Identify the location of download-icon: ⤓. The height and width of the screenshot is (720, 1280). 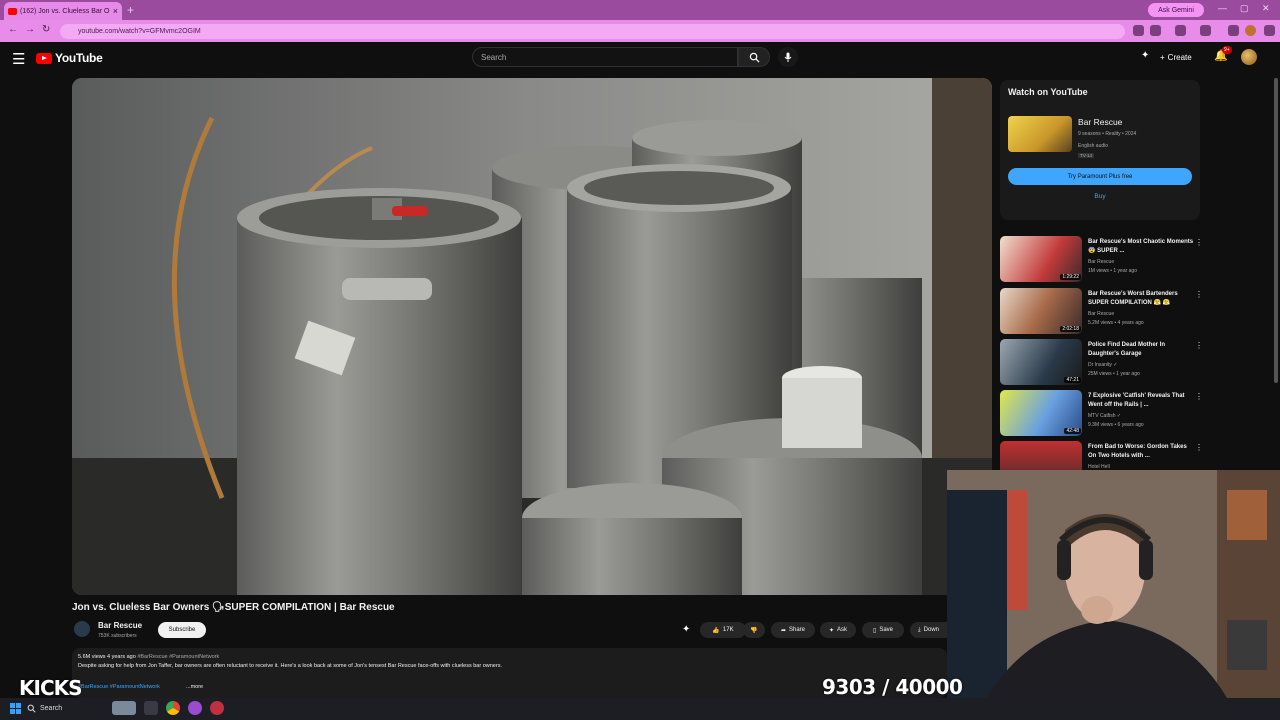
(919, 629).